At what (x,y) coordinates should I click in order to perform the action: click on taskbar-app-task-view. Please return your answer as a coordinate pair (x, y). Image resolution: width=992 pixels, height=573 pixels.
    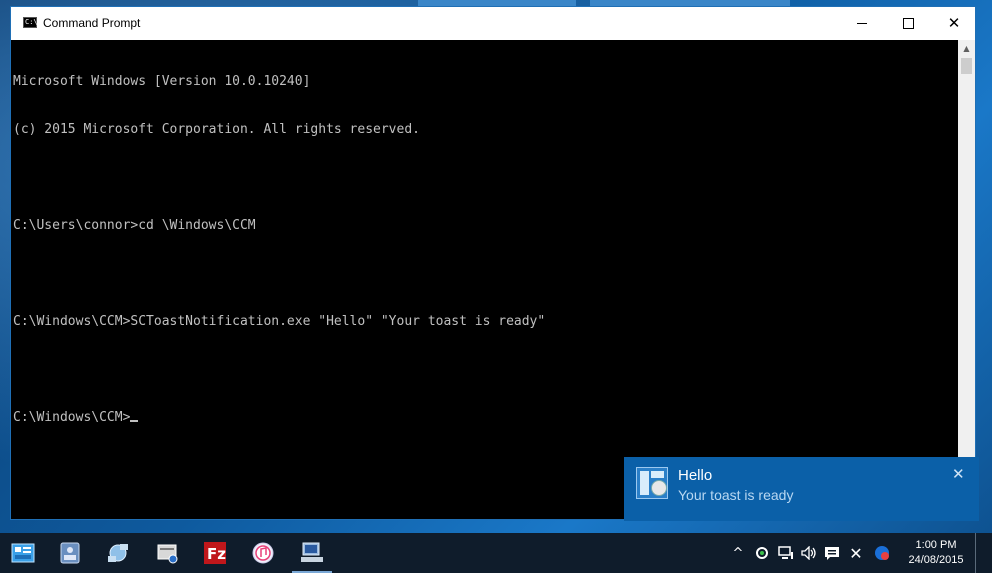
    Looking at the image, I should click on (70, 553).